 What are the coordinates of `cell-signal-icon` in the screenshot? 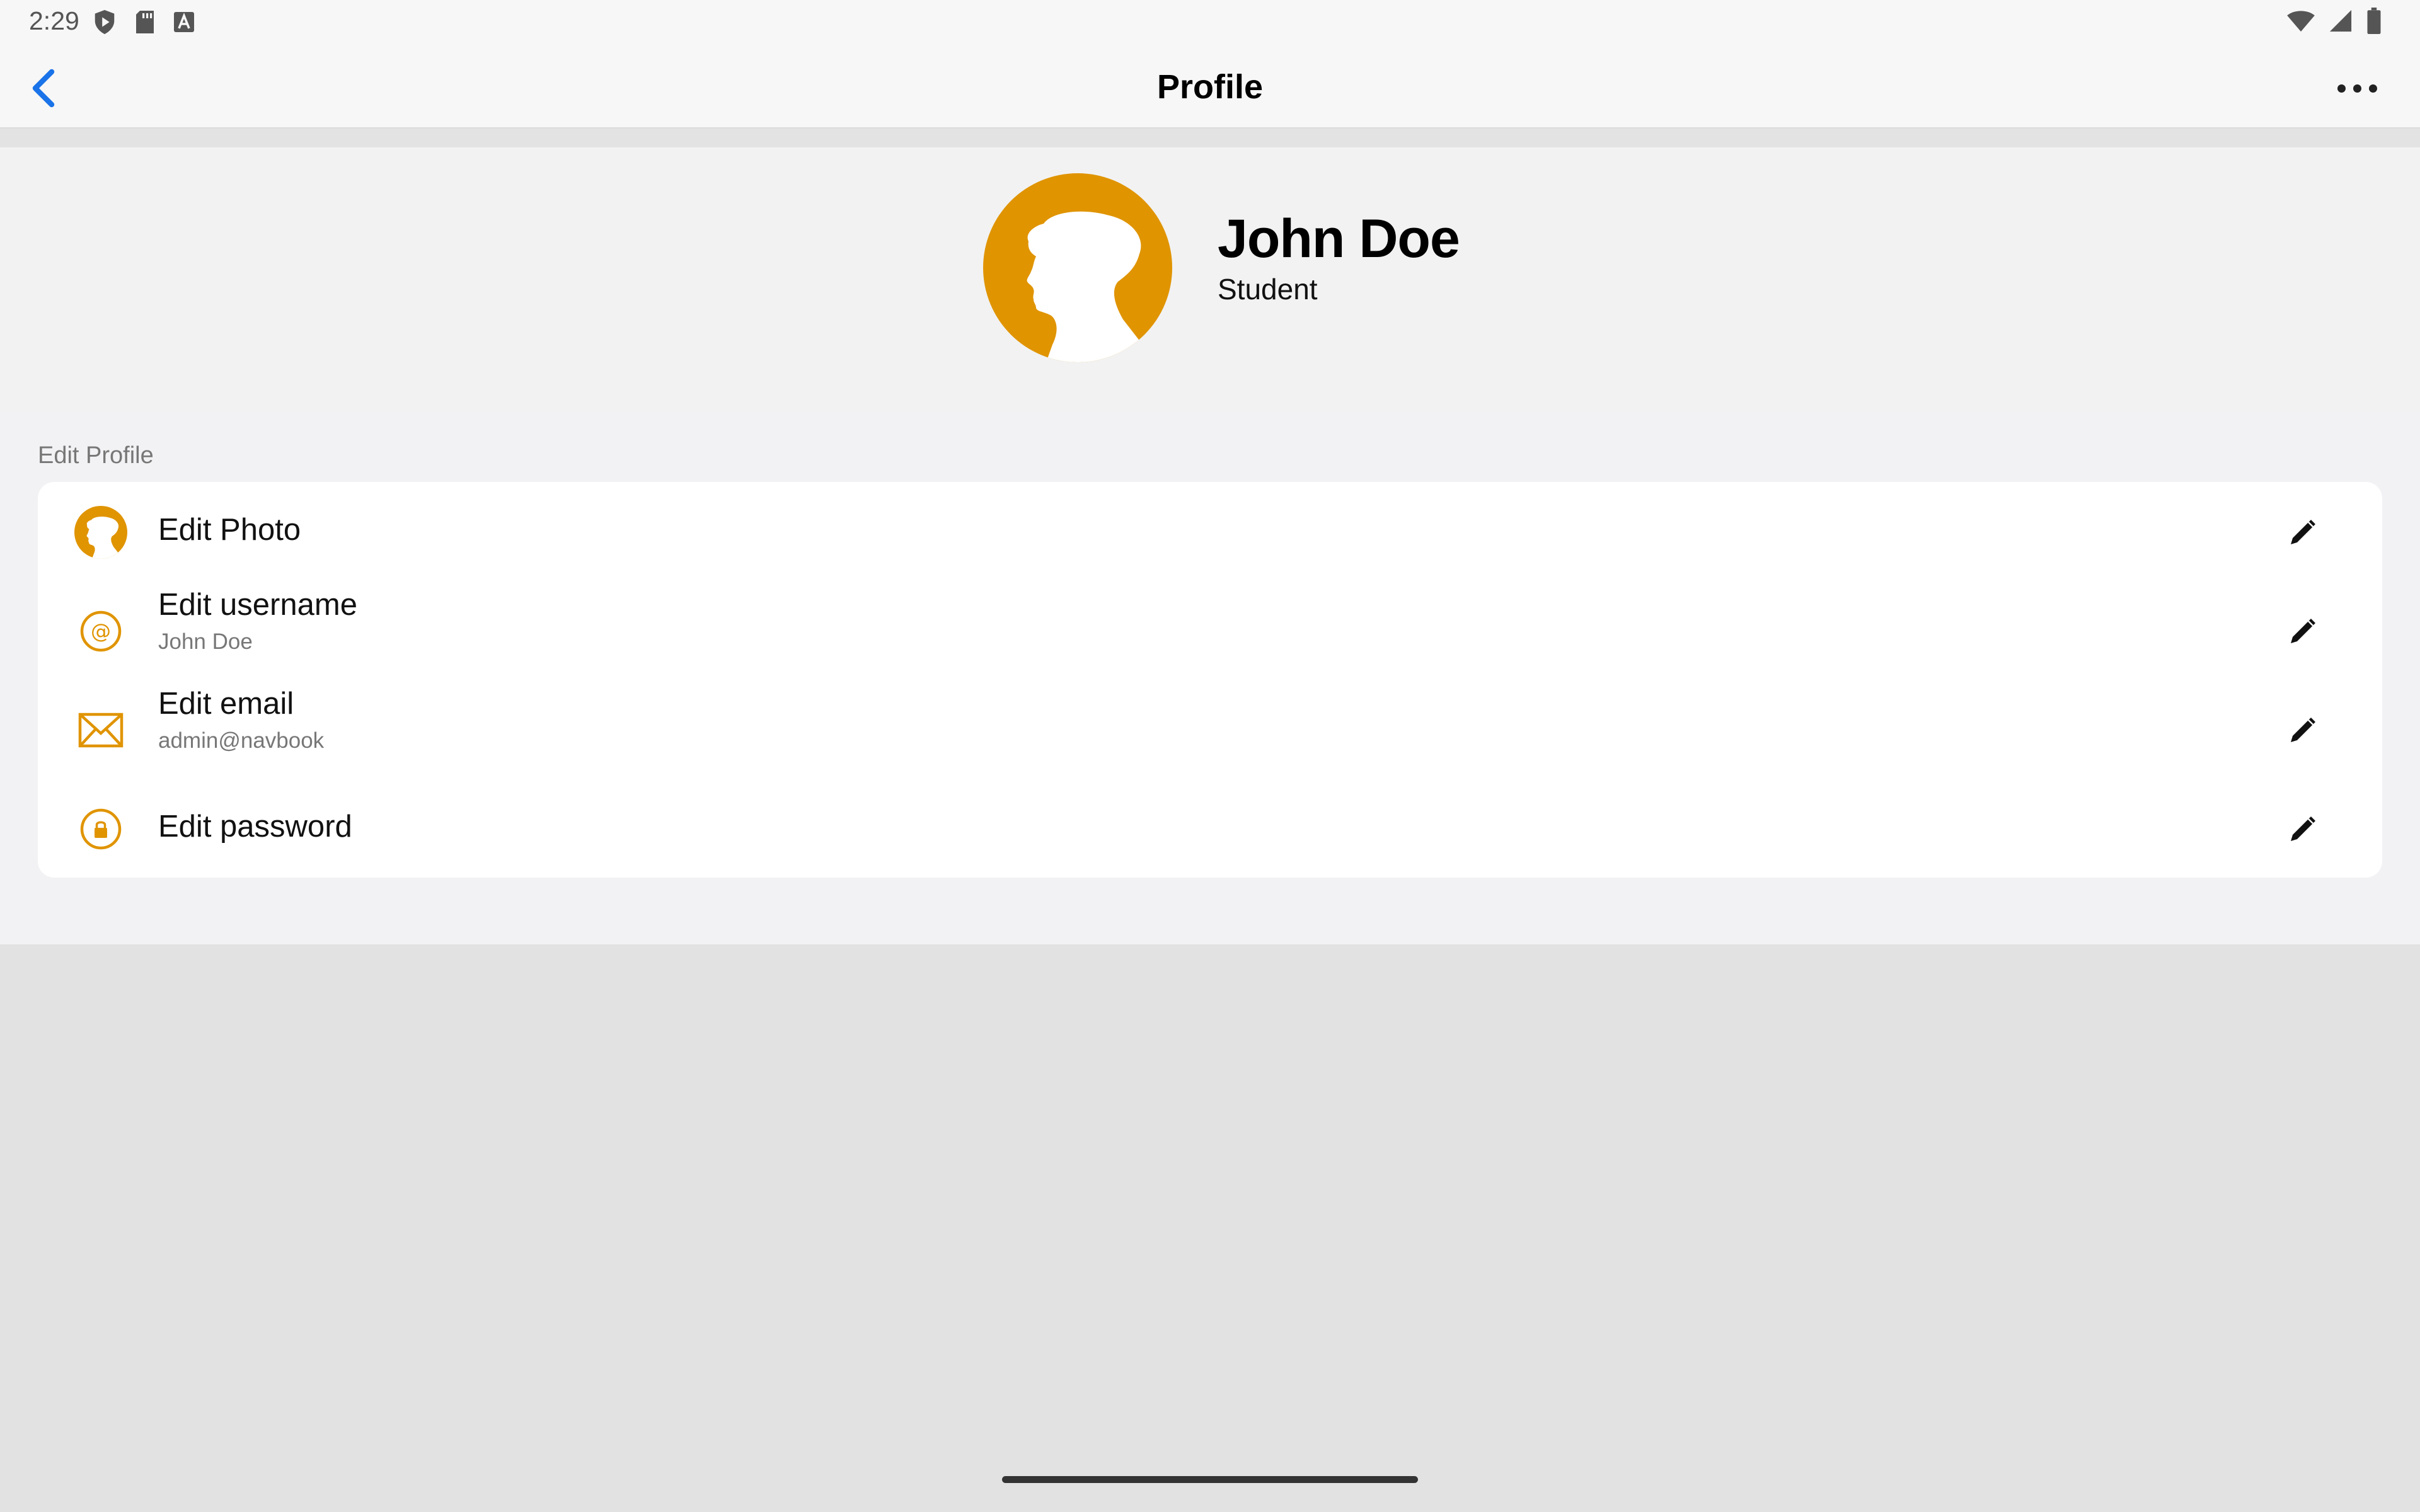 It's located at (2340, 20).